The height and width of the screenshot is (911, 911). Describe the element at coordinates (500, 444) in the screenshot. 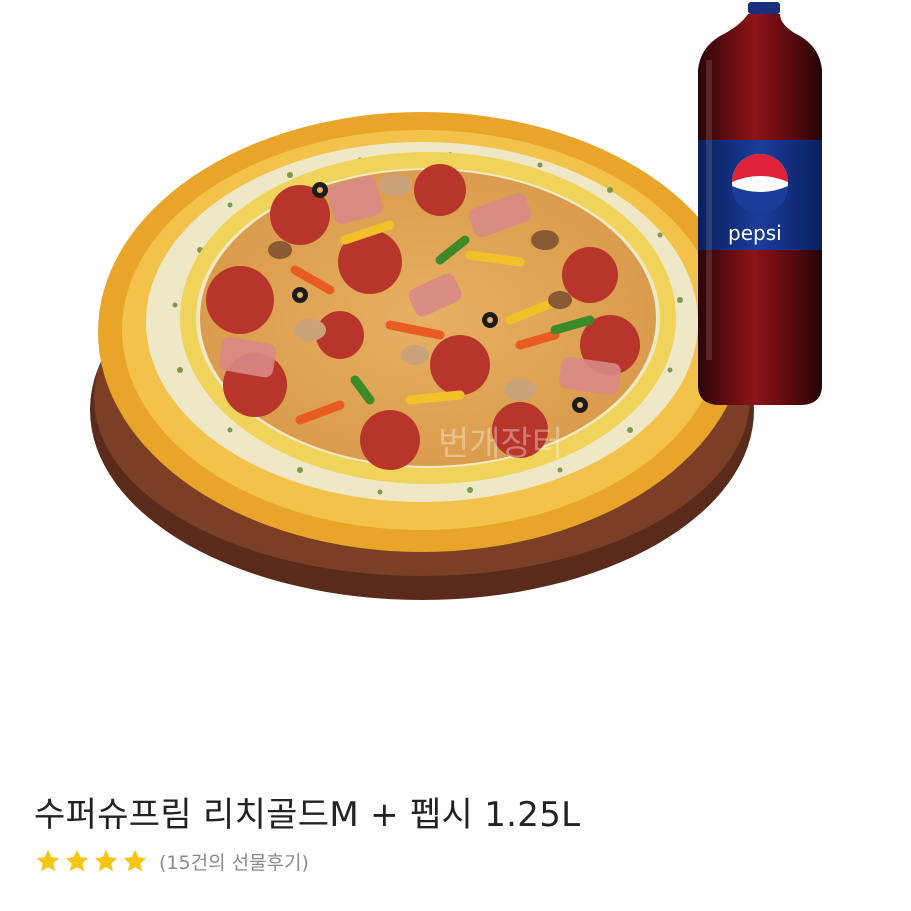

I see `watermark: 번개장터` at that location.